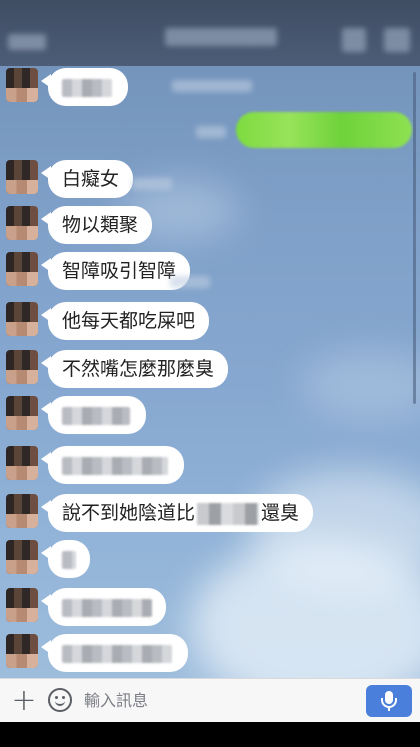 This screenshot has width=420, height=747. Describe the element at coordinates (389, 701) in the screenshot. I see `mic-button` at that location.